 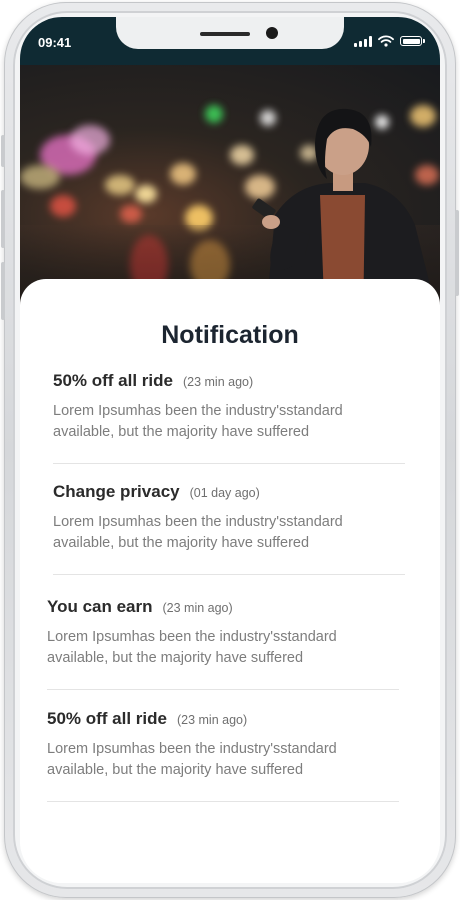 I want to click on speaker-grille, so click(x=225, y=34).